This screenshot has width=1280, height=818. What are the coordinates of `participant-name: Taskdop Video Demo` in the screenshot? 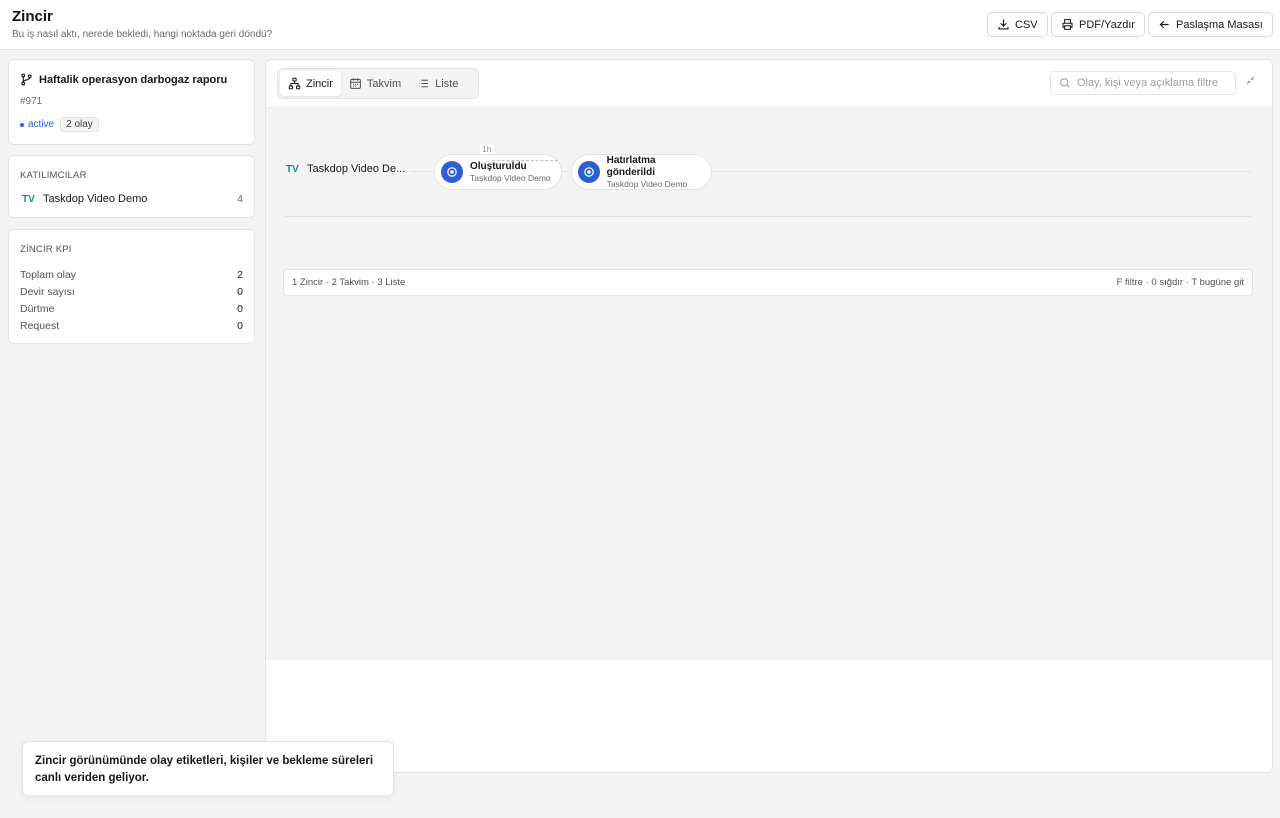 It's located at (95, 199).